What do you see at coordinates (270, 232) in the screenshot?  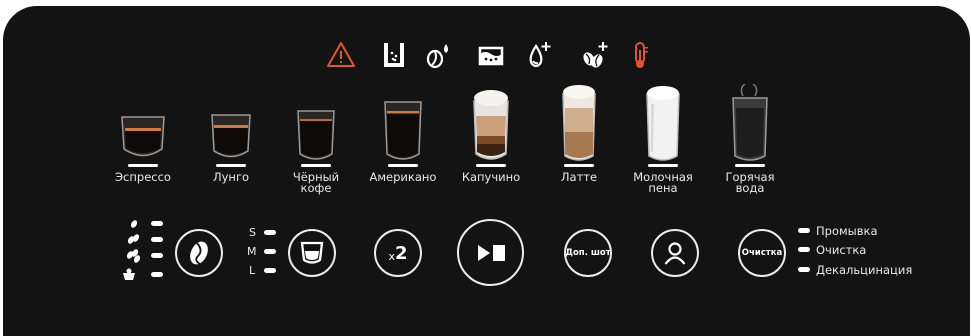 I see `size-dash-s` at bounding box center [270, 232].